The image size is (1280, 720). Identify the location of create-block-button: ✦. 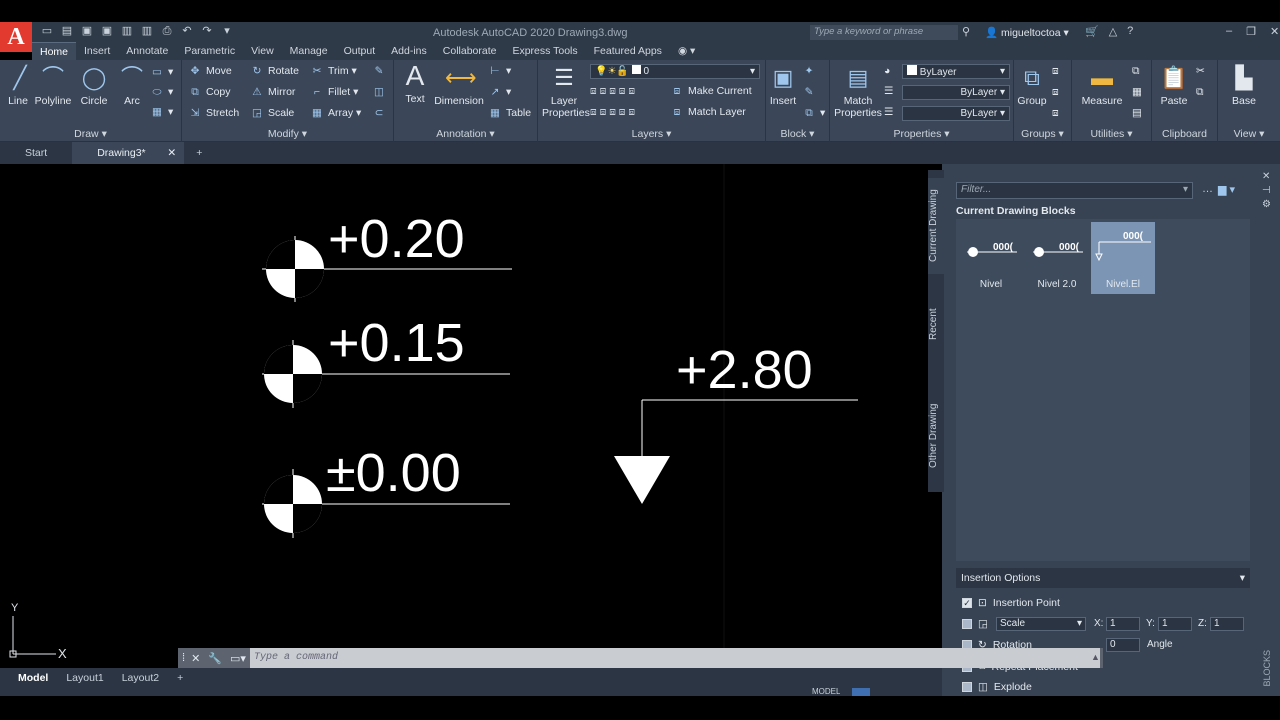
(811, 71).